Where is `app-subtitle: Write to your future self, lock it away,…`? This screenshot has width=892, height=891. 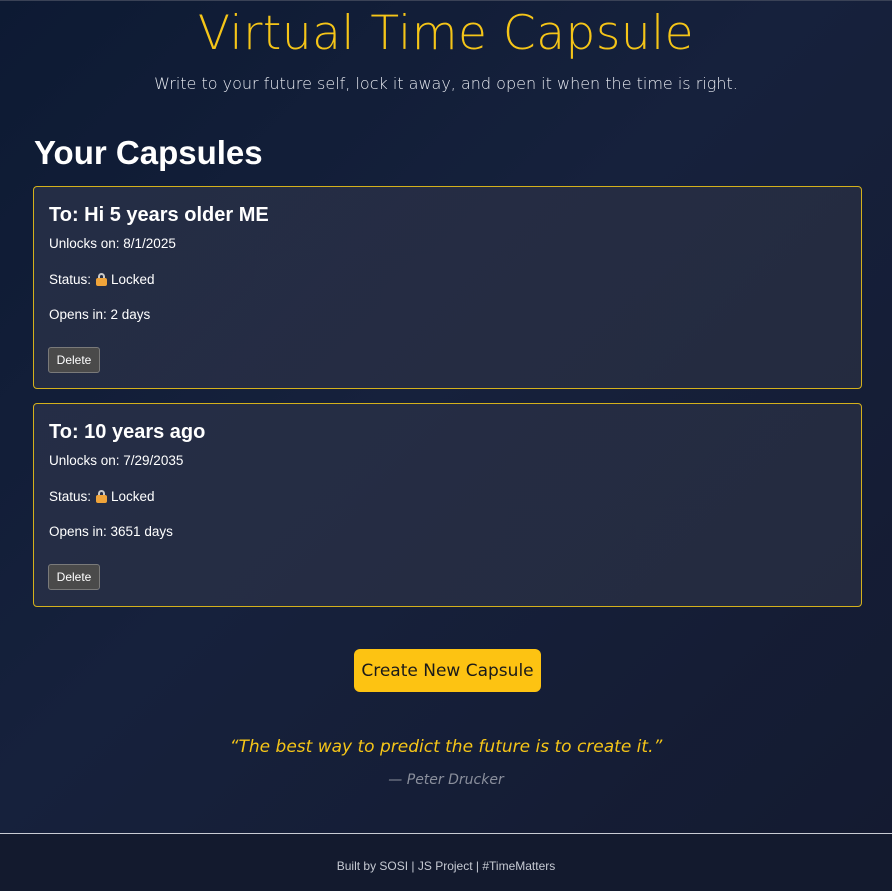 app-subtitle: Write to your future self, lock it away,… is located at coordinates (446, 83).